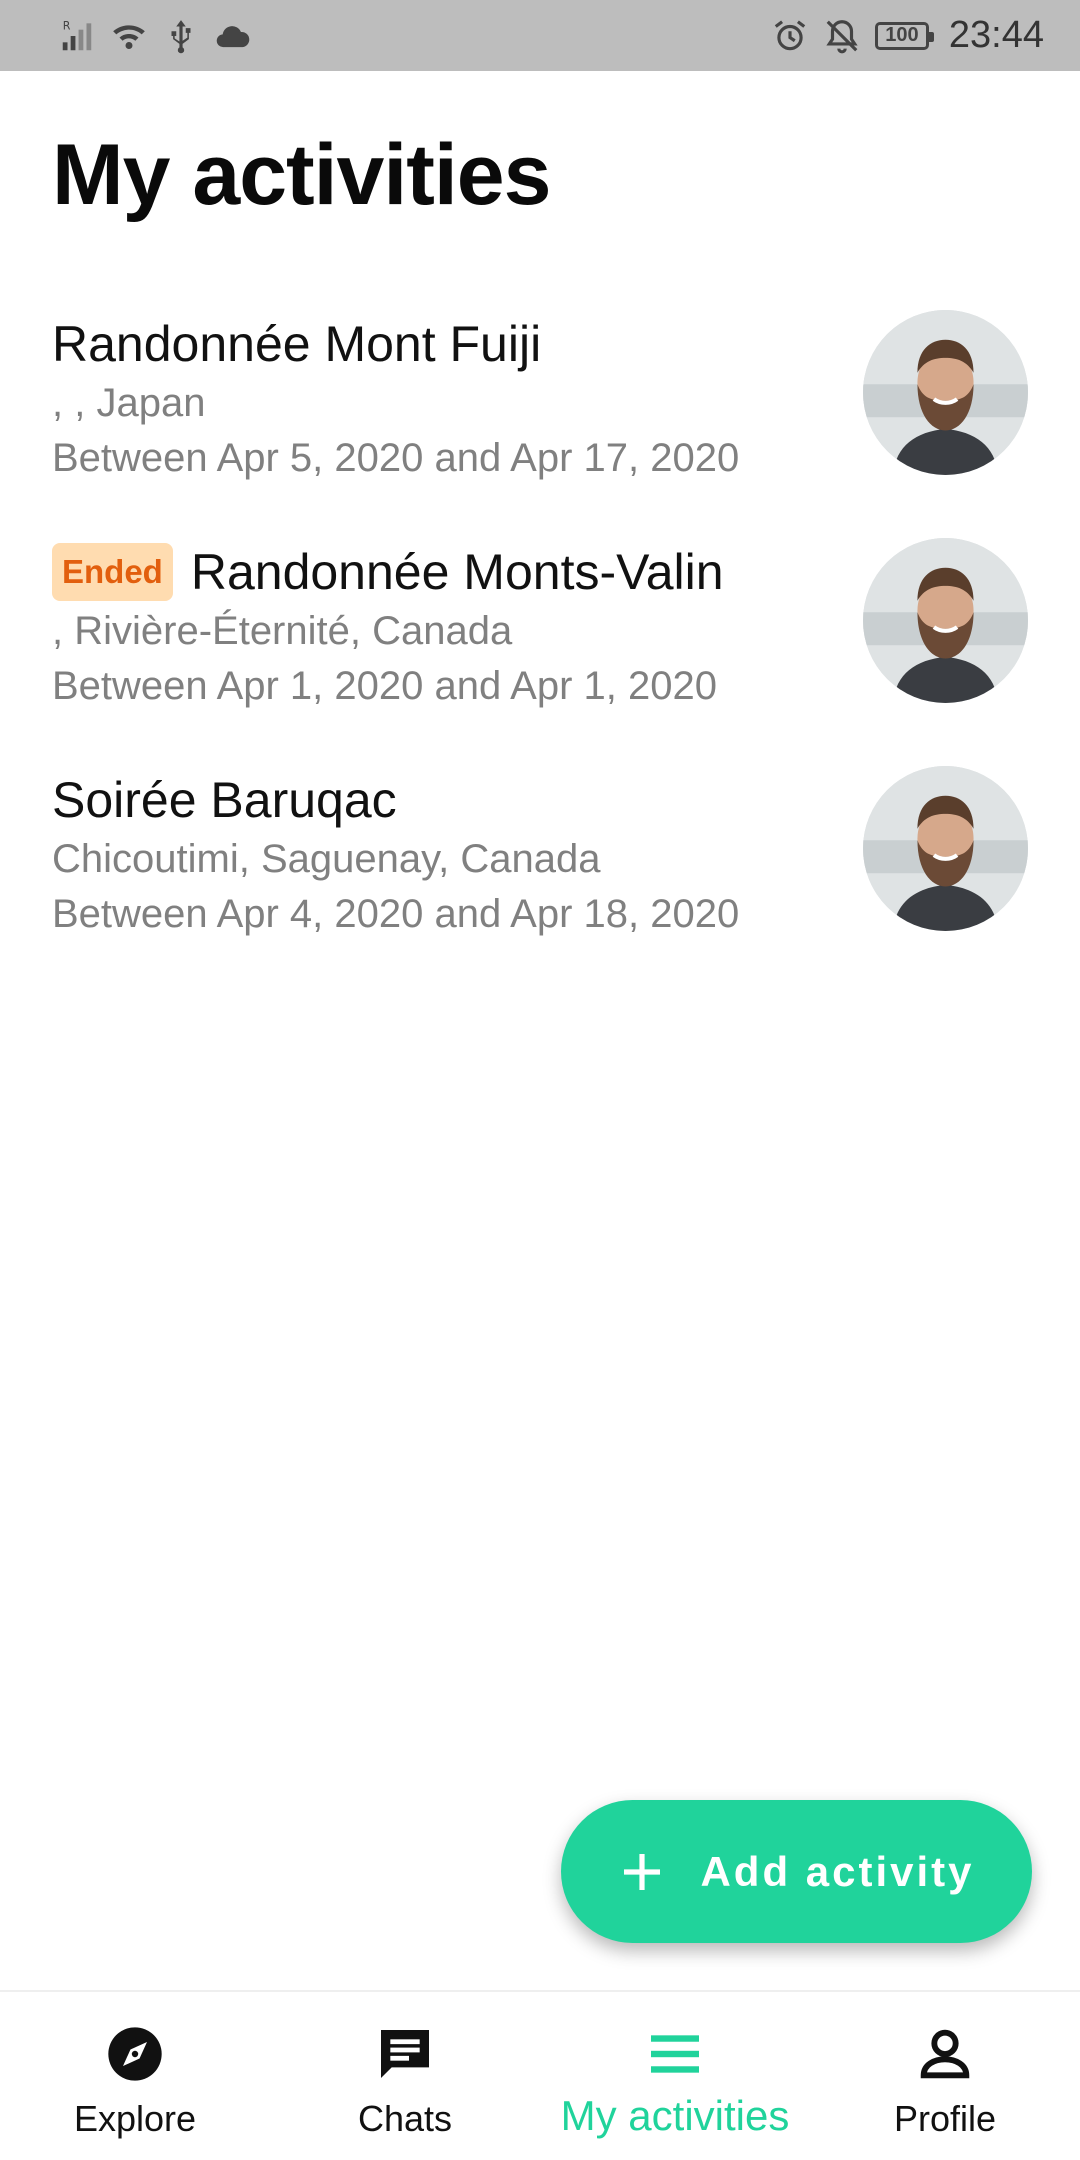 This screenshot has height=2160, width=1080. I want to click on bottom-nav: Explore Chats My activities Profile, so click(540, 2075).